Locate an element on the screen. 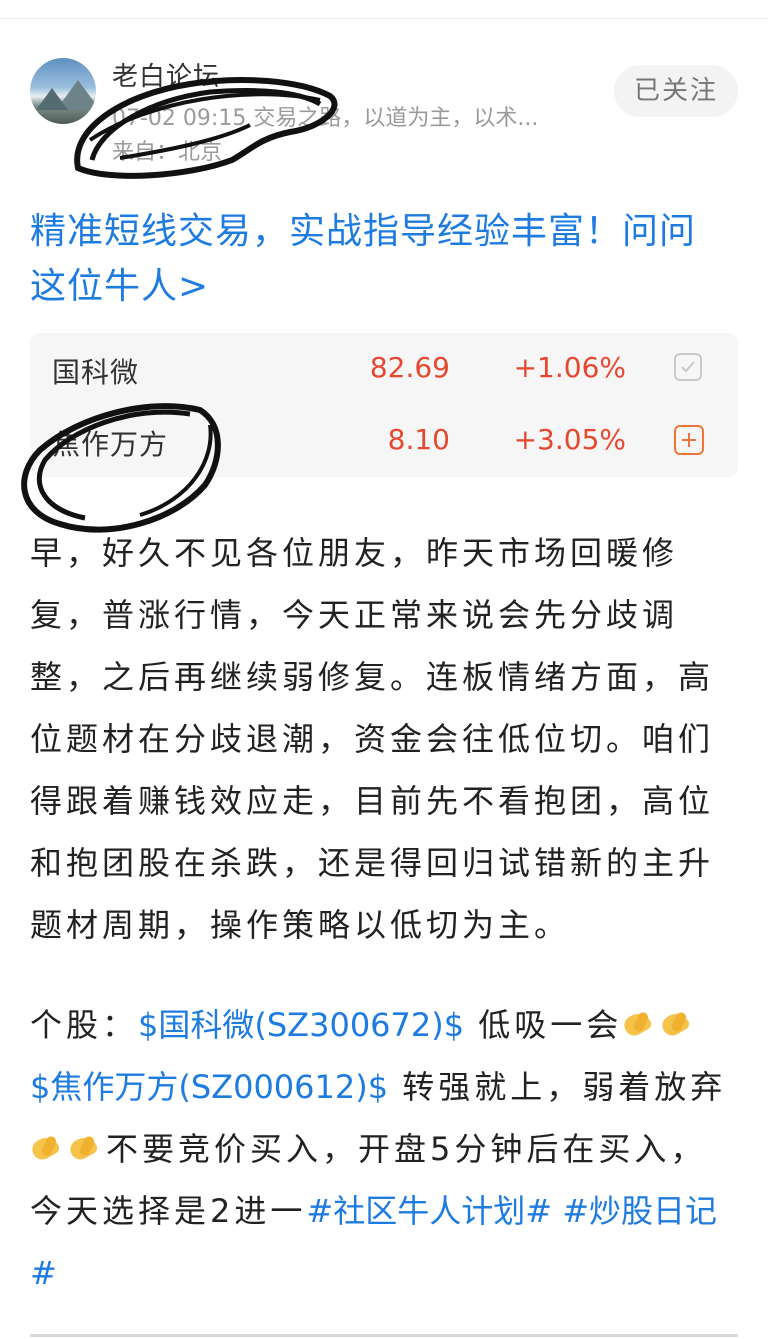 The height and width of the screenshot is (1339, 768). stocks-prefix: 个股： is located at coordinates (84, 1025).